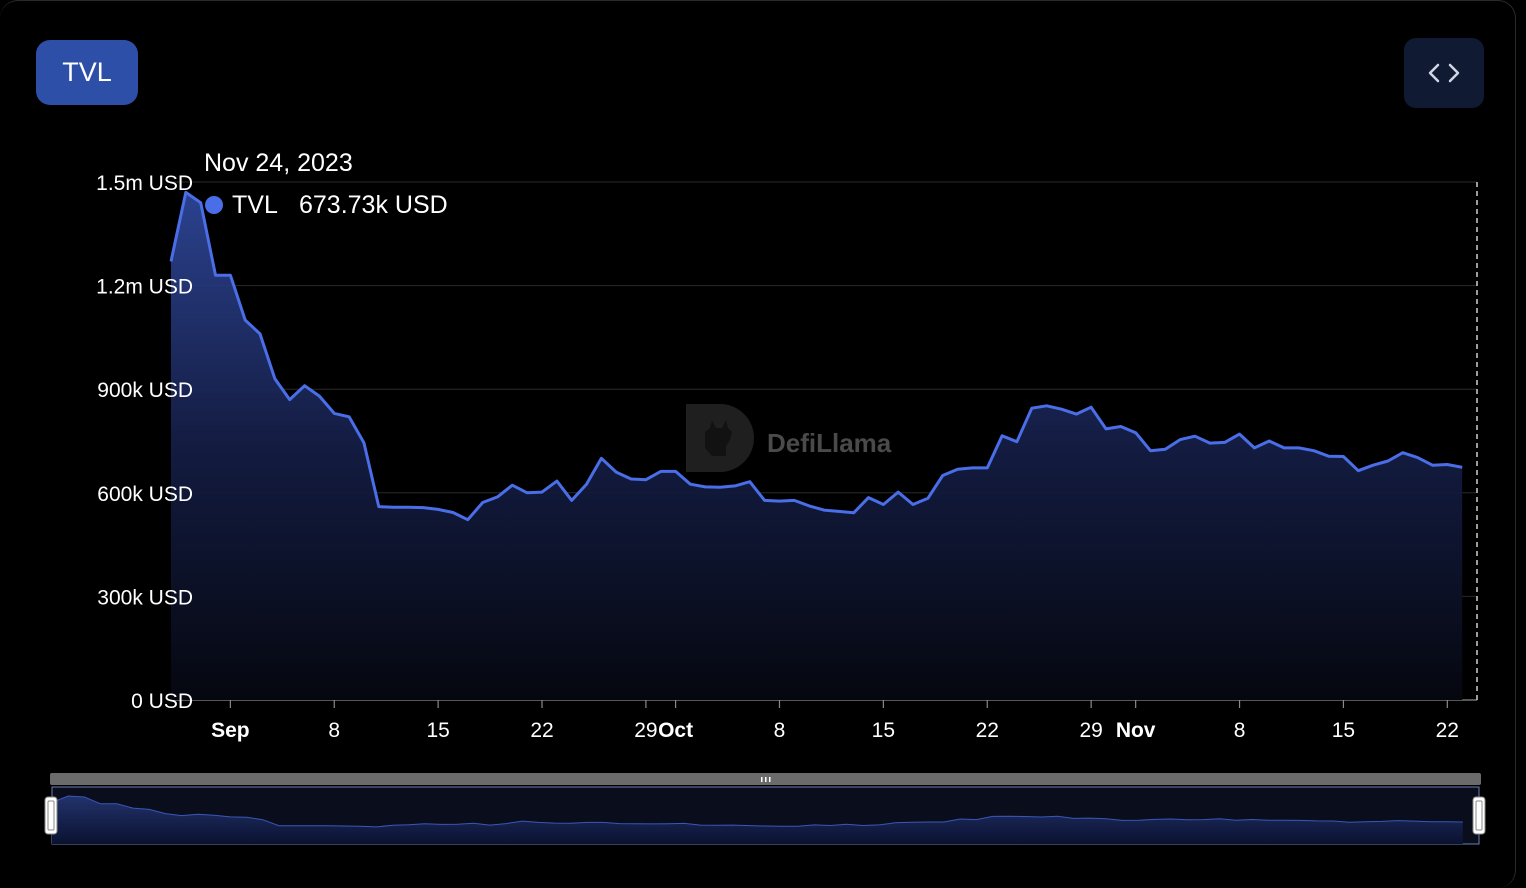 The width and height of the screenshot is (1526, 888). I want to click on drag-handle-icon, so click(766, 779).